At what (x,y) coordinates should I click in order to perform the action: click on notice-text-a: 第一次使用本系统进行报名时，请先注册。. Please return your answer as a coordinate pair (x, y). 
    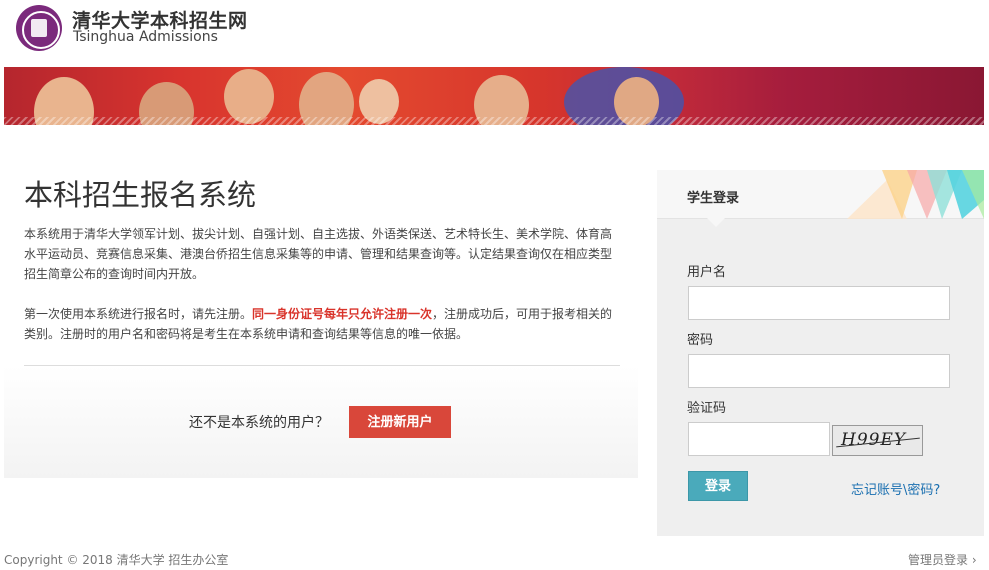
    Looking at the image, I should click on (138, 314).